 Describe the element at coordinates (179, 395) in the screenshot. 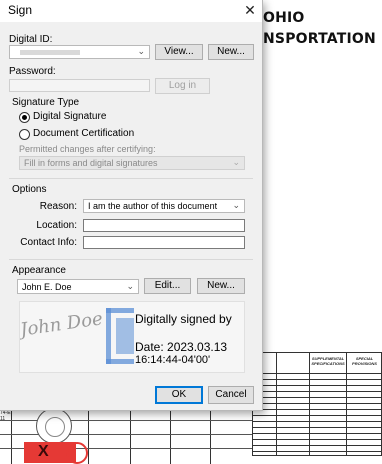

I see `ok-button: OK` at that location.